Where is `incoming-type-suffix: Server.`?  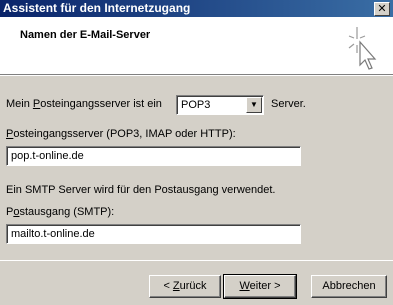 incoming-type-suffix: Server. is located at coordinates (288, 104).